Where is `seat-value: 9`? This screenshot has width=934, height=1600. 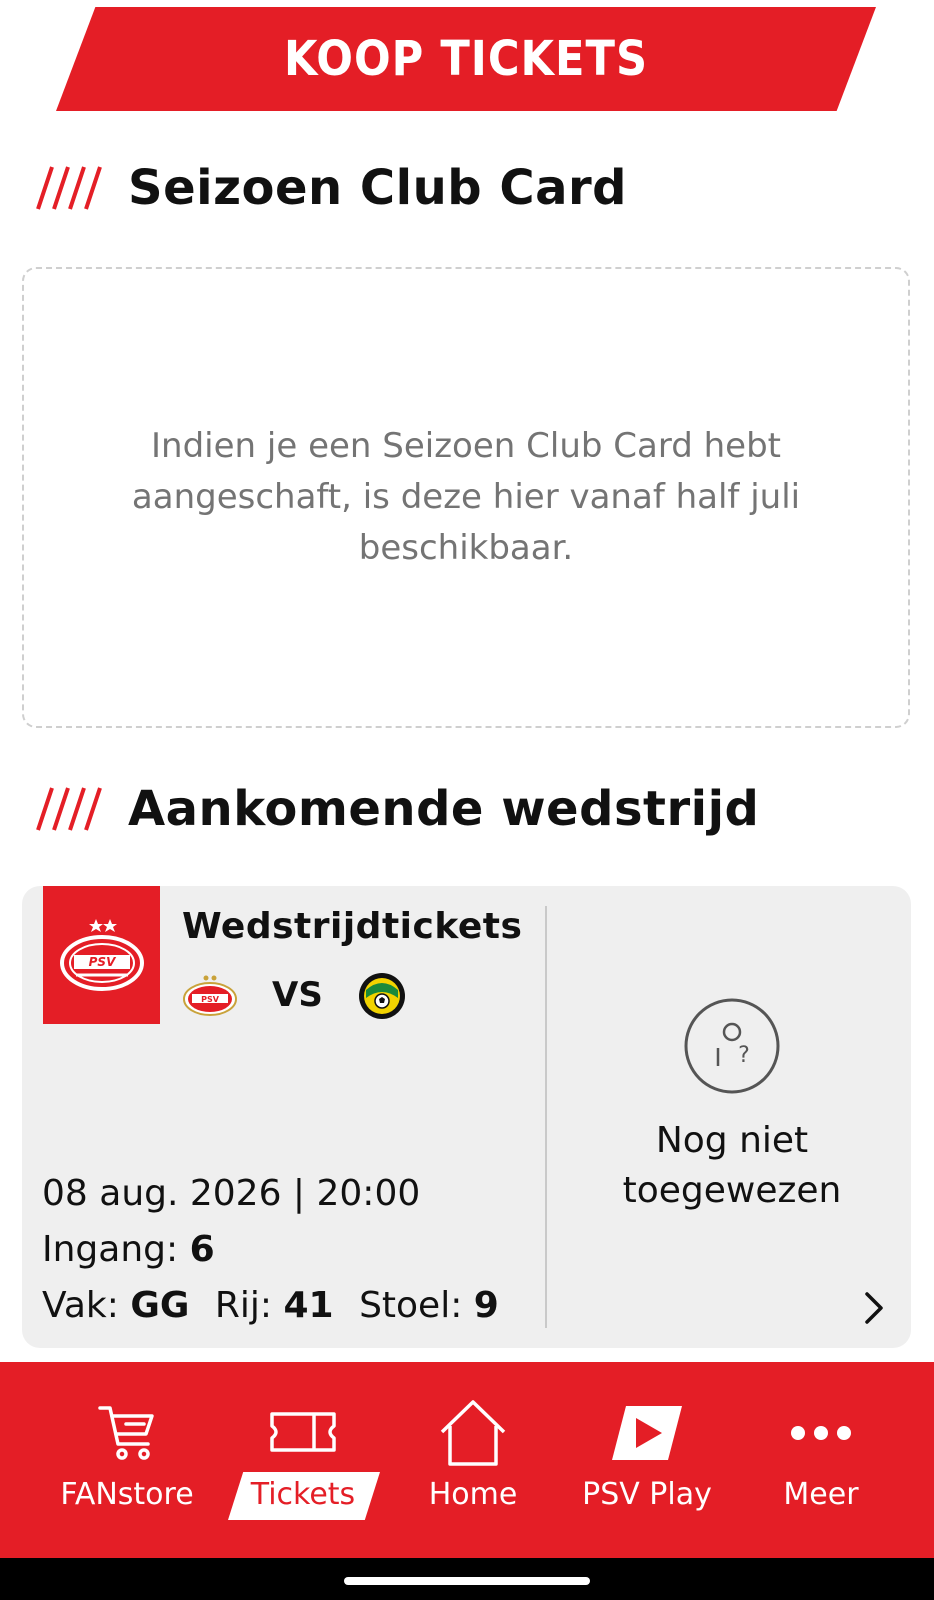
seat-value: 9 is located at coordinates (486, 1305).